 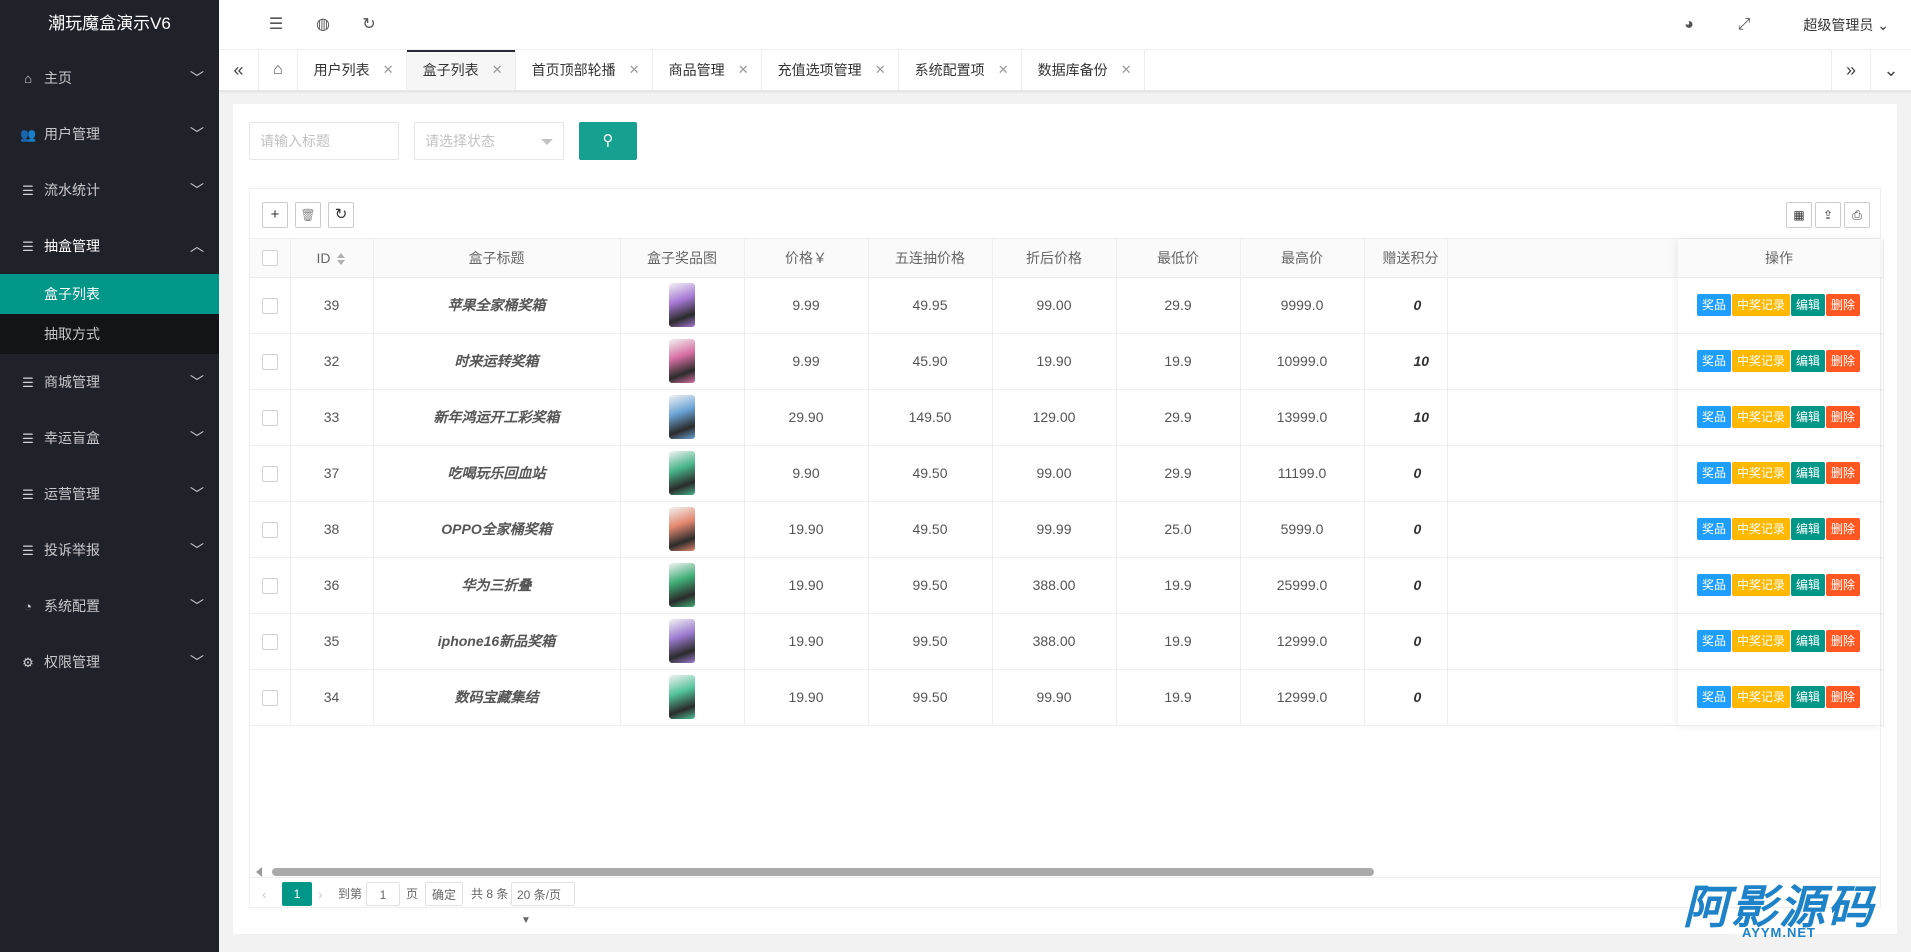 I want to click on select-all-cell, so click(x=270, y=258).